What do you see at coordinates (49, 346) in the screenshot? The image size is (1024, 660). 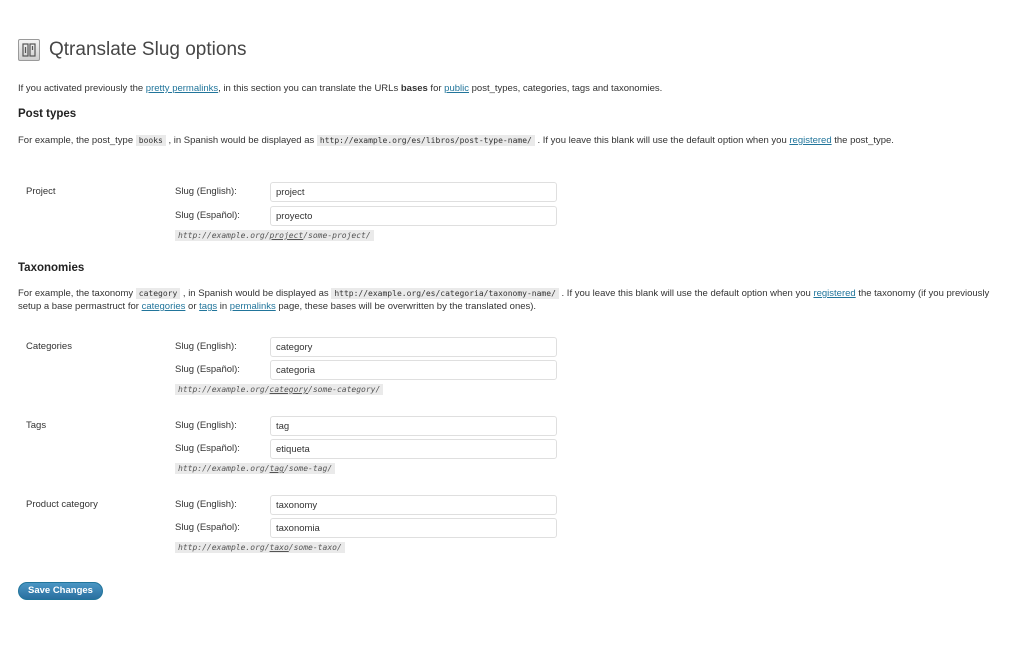 I see `group-label: Categories` at bounding box center [49, 346].